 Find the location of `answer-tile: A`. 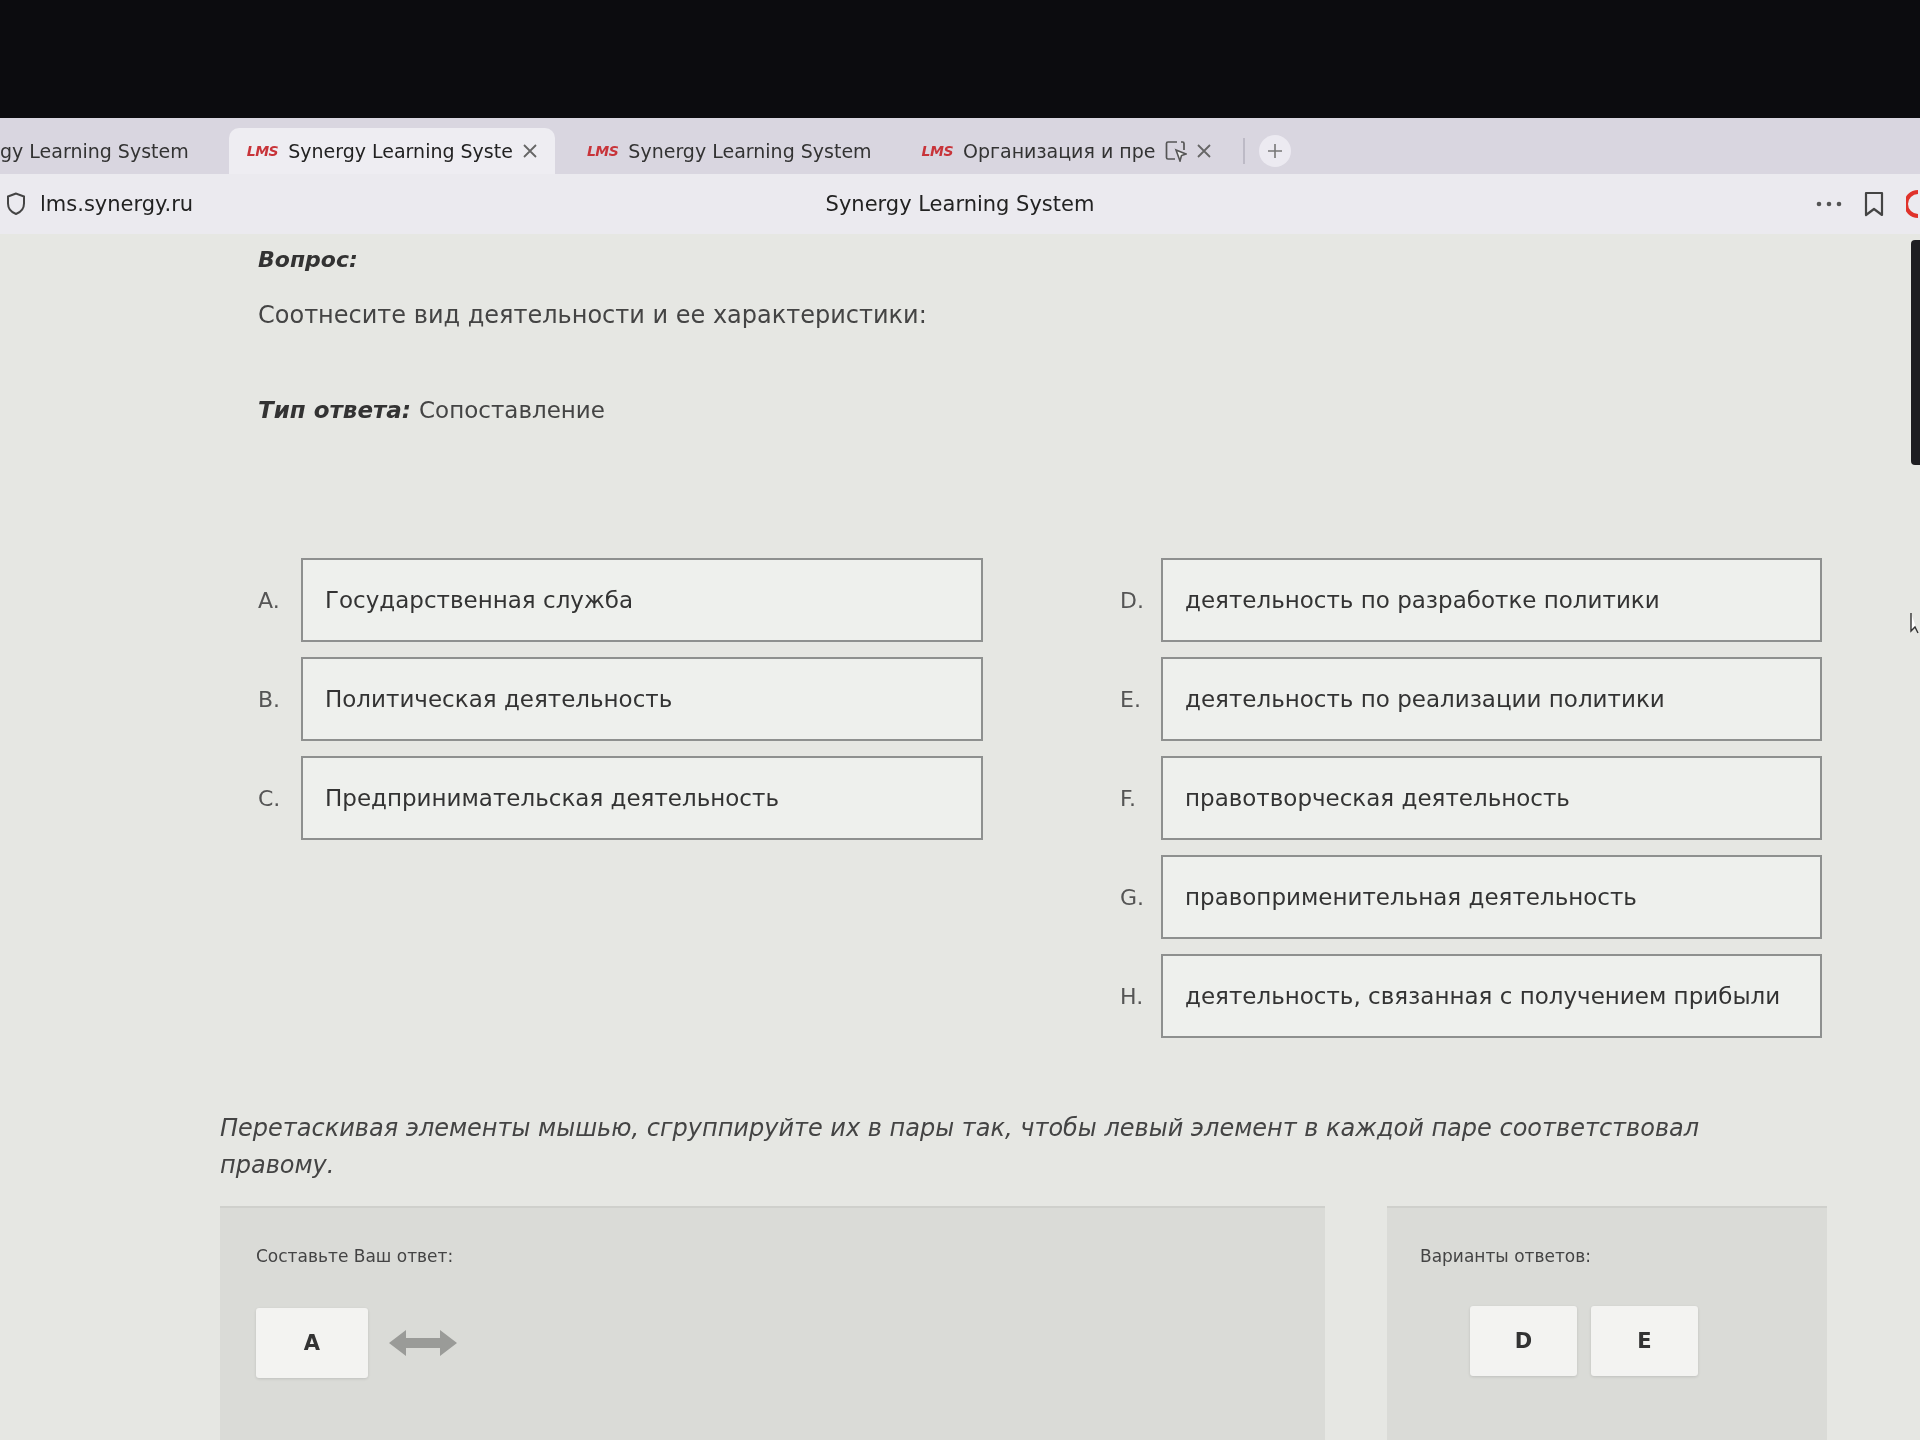

answer-tile: A is located at coordinates (312, 1343).